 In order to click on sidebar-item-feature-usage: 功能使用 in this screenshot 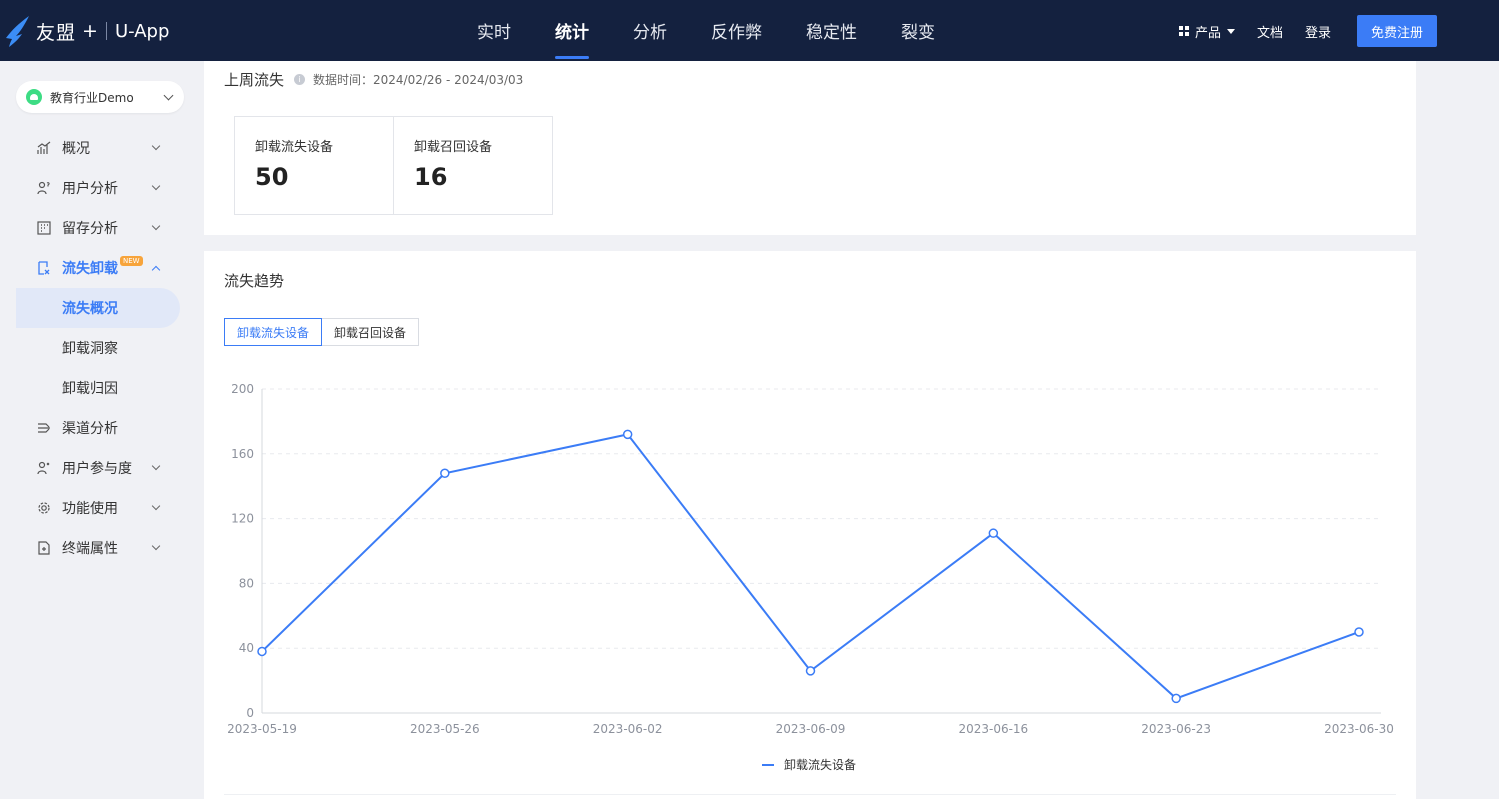, I will do `click(98, 508)`.